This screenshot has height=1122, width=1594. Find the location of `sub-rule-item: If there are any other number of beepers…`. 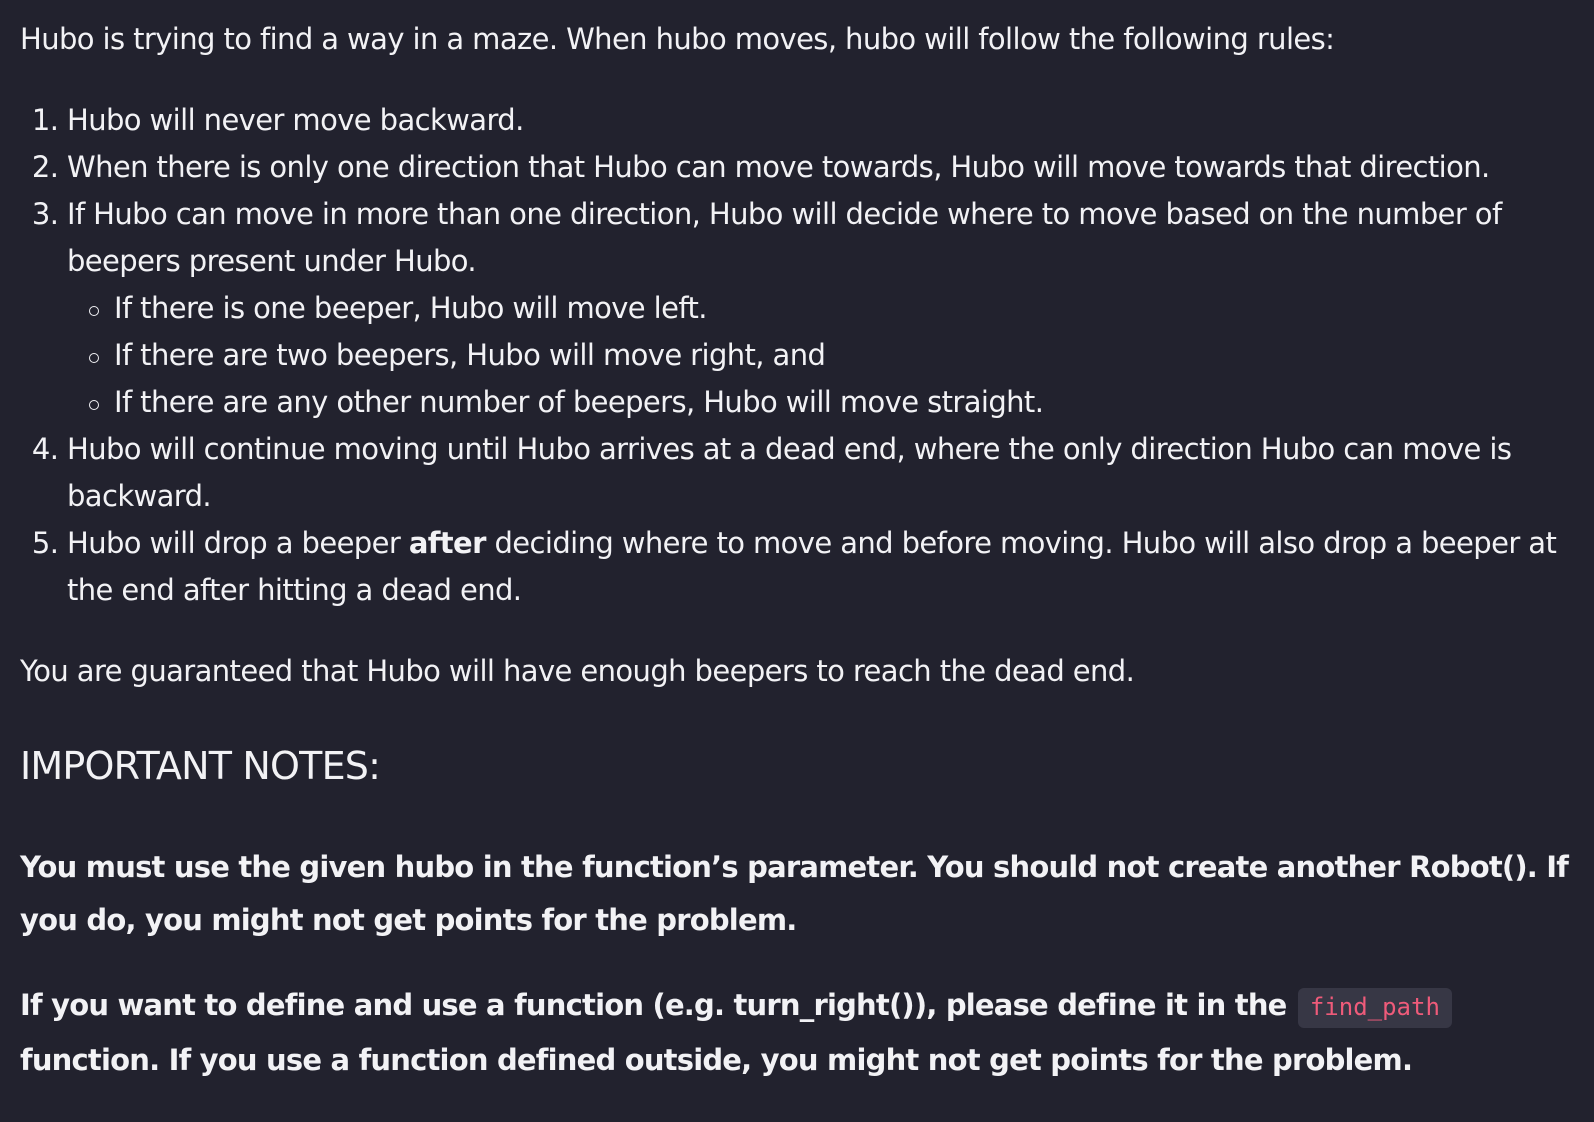

sub-rule-item: If there are any other number of beepers… is located at coordinates (840, 402).